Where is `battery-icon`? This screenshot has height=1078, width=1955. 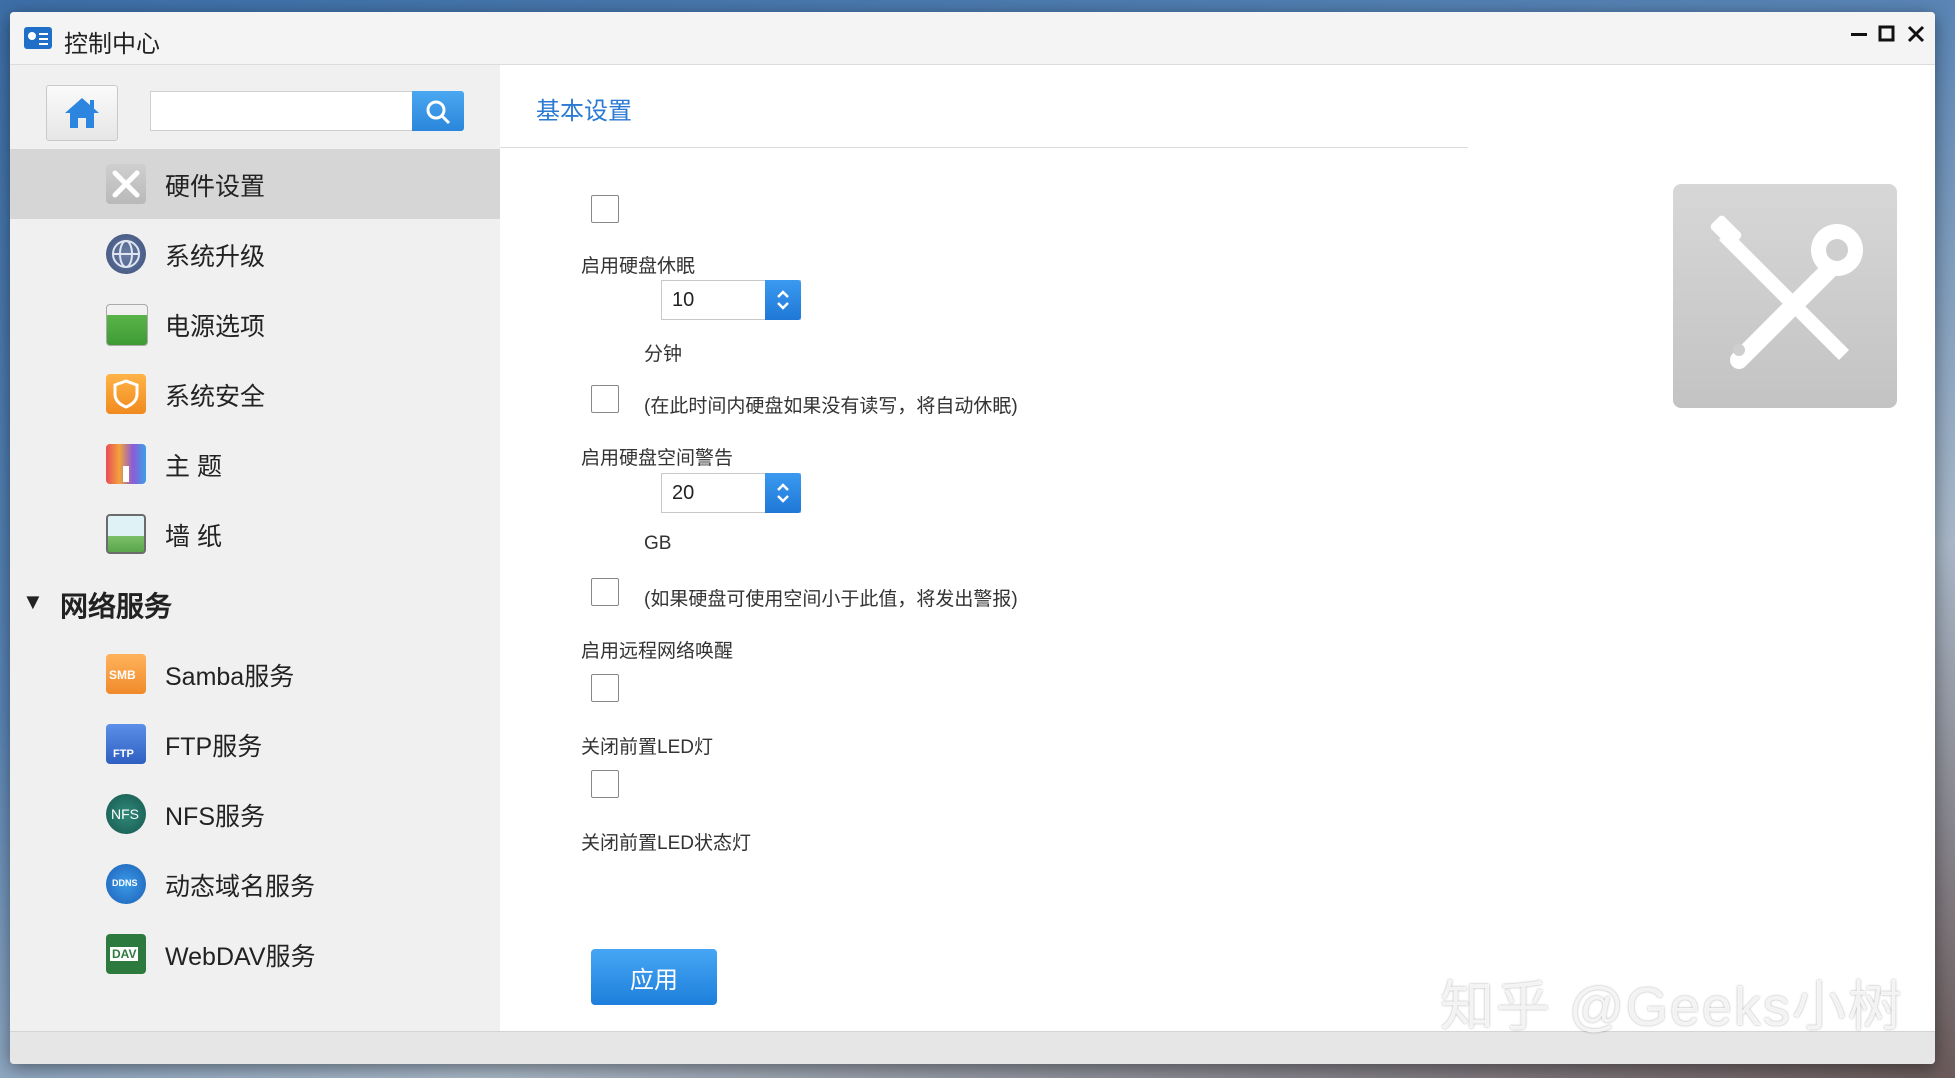 battery-icon is located at coordinates (127, 325).